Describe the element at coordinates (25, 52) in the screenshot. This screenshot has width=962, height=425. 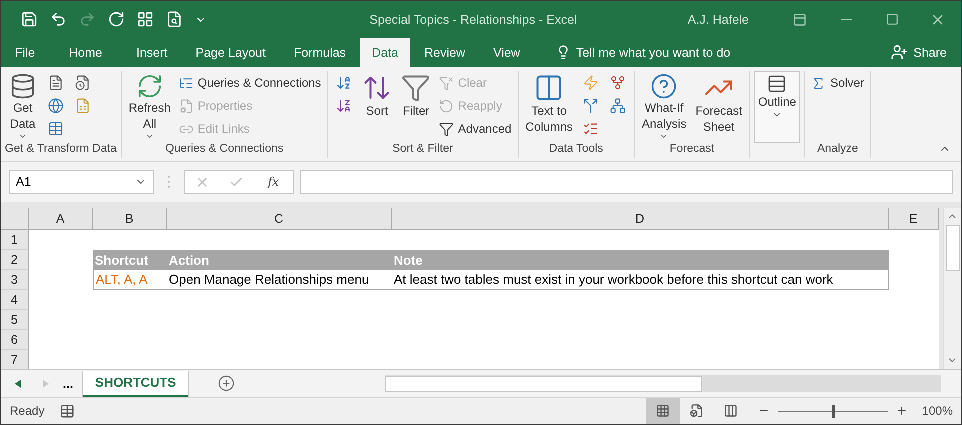
I see `ribbon-tab: File` at that location.